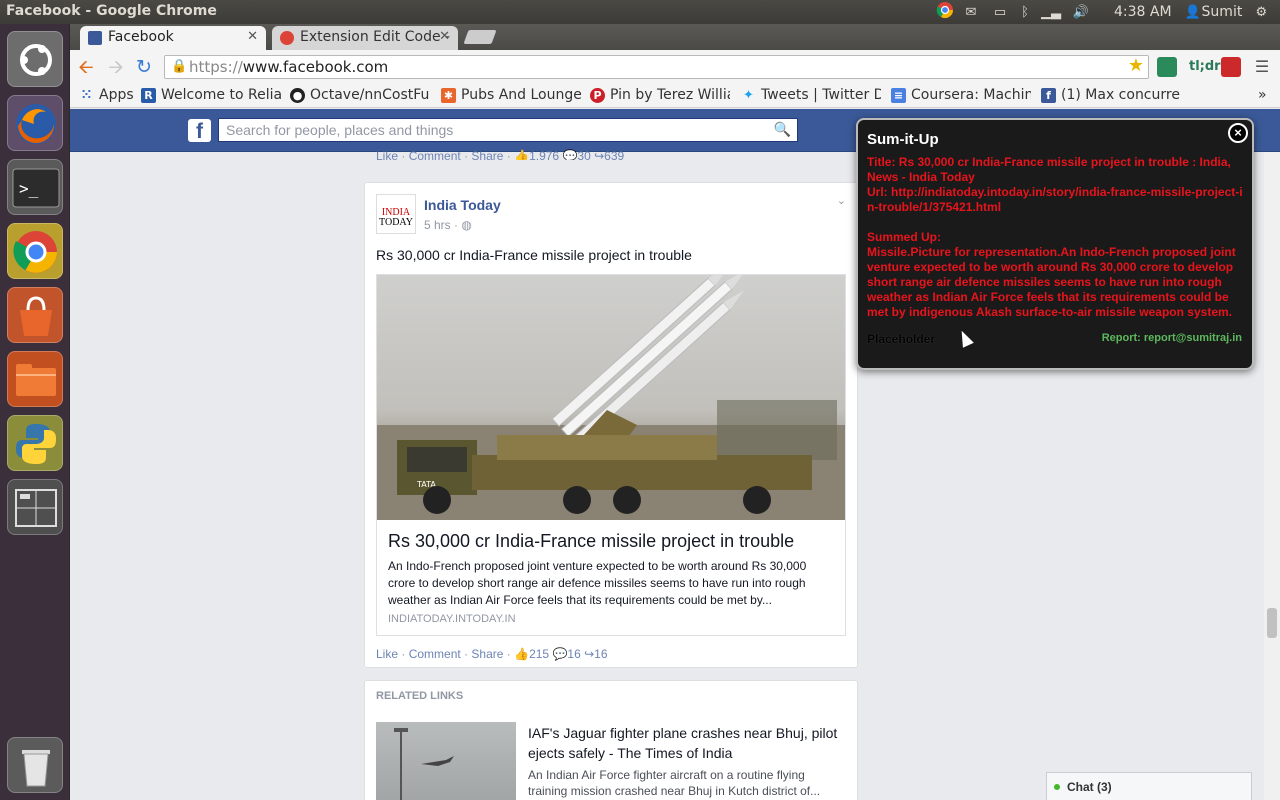 The height and width of the screenshot is (800, 1280). I want to click on facebook-logo-icon: f, so click(199, 131).